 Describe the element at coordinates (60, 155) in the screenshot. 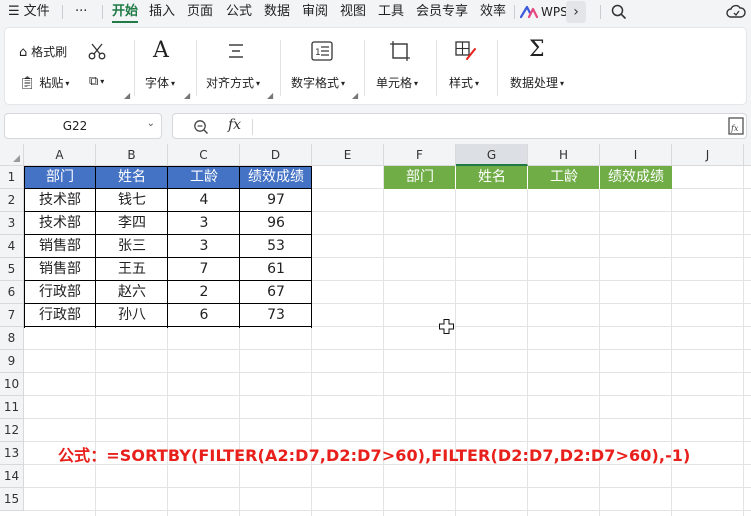

I see `column-header-a: A` at that location.